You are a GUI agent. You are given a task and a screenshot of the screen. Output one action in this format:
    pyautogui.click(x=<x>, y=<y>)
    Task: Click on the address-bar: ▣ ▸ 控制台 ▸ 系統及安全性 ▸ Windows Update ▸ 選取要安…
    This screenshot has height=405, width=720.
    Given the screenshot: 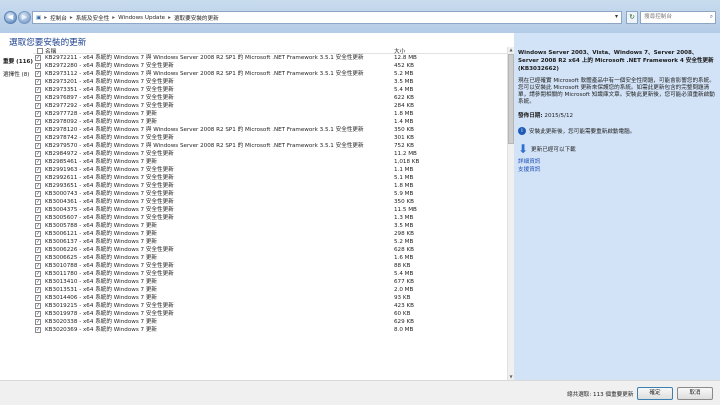 What is the action you would take?
    pyautogui.click(x=327, y=17)
    